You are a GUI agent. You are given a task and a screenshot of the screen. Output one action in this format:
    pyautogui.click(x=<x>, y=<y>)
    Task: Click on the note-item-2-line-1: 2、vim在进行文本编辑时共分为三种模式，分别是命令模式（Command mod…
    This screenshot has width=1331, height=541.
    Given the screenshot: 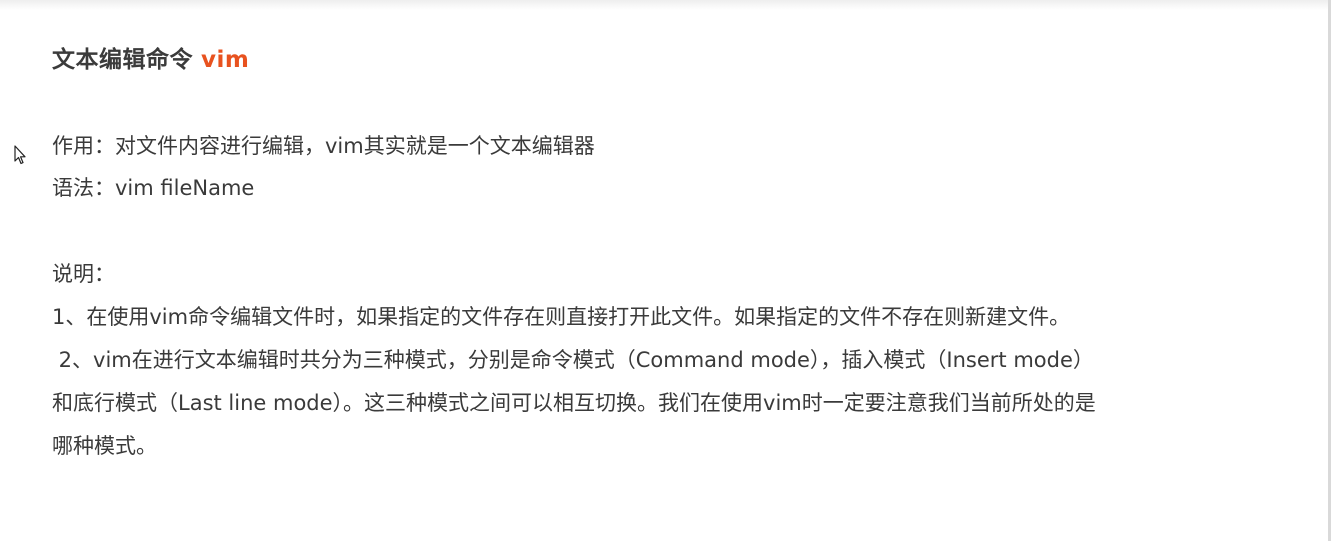 What is the action you would take?
    pyautogui.click(x=573, y=360)
    